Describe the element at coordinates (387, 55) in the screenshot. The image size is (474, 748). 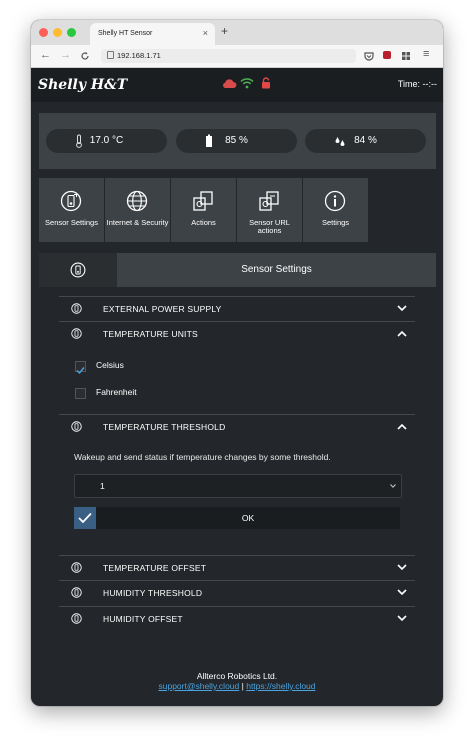
I see `extension-shield-icon` at that location.